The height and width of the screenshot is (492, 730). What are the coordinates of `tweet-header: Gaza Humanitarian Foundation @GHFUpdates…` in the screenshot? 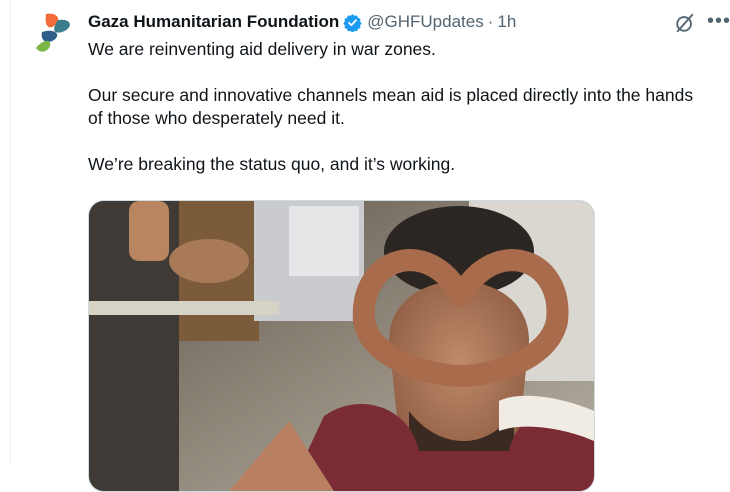 It's located at (302, 22).